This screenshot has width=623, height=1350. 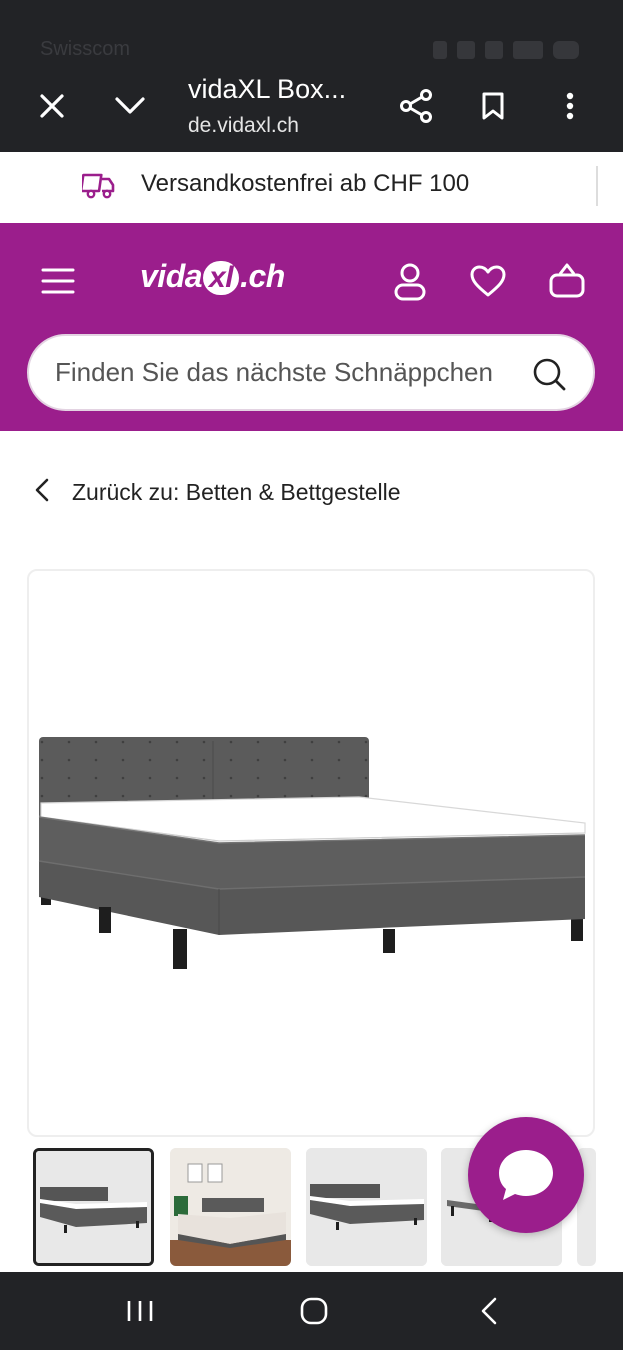 I want to click on search-input, so click(x=295, y=372).